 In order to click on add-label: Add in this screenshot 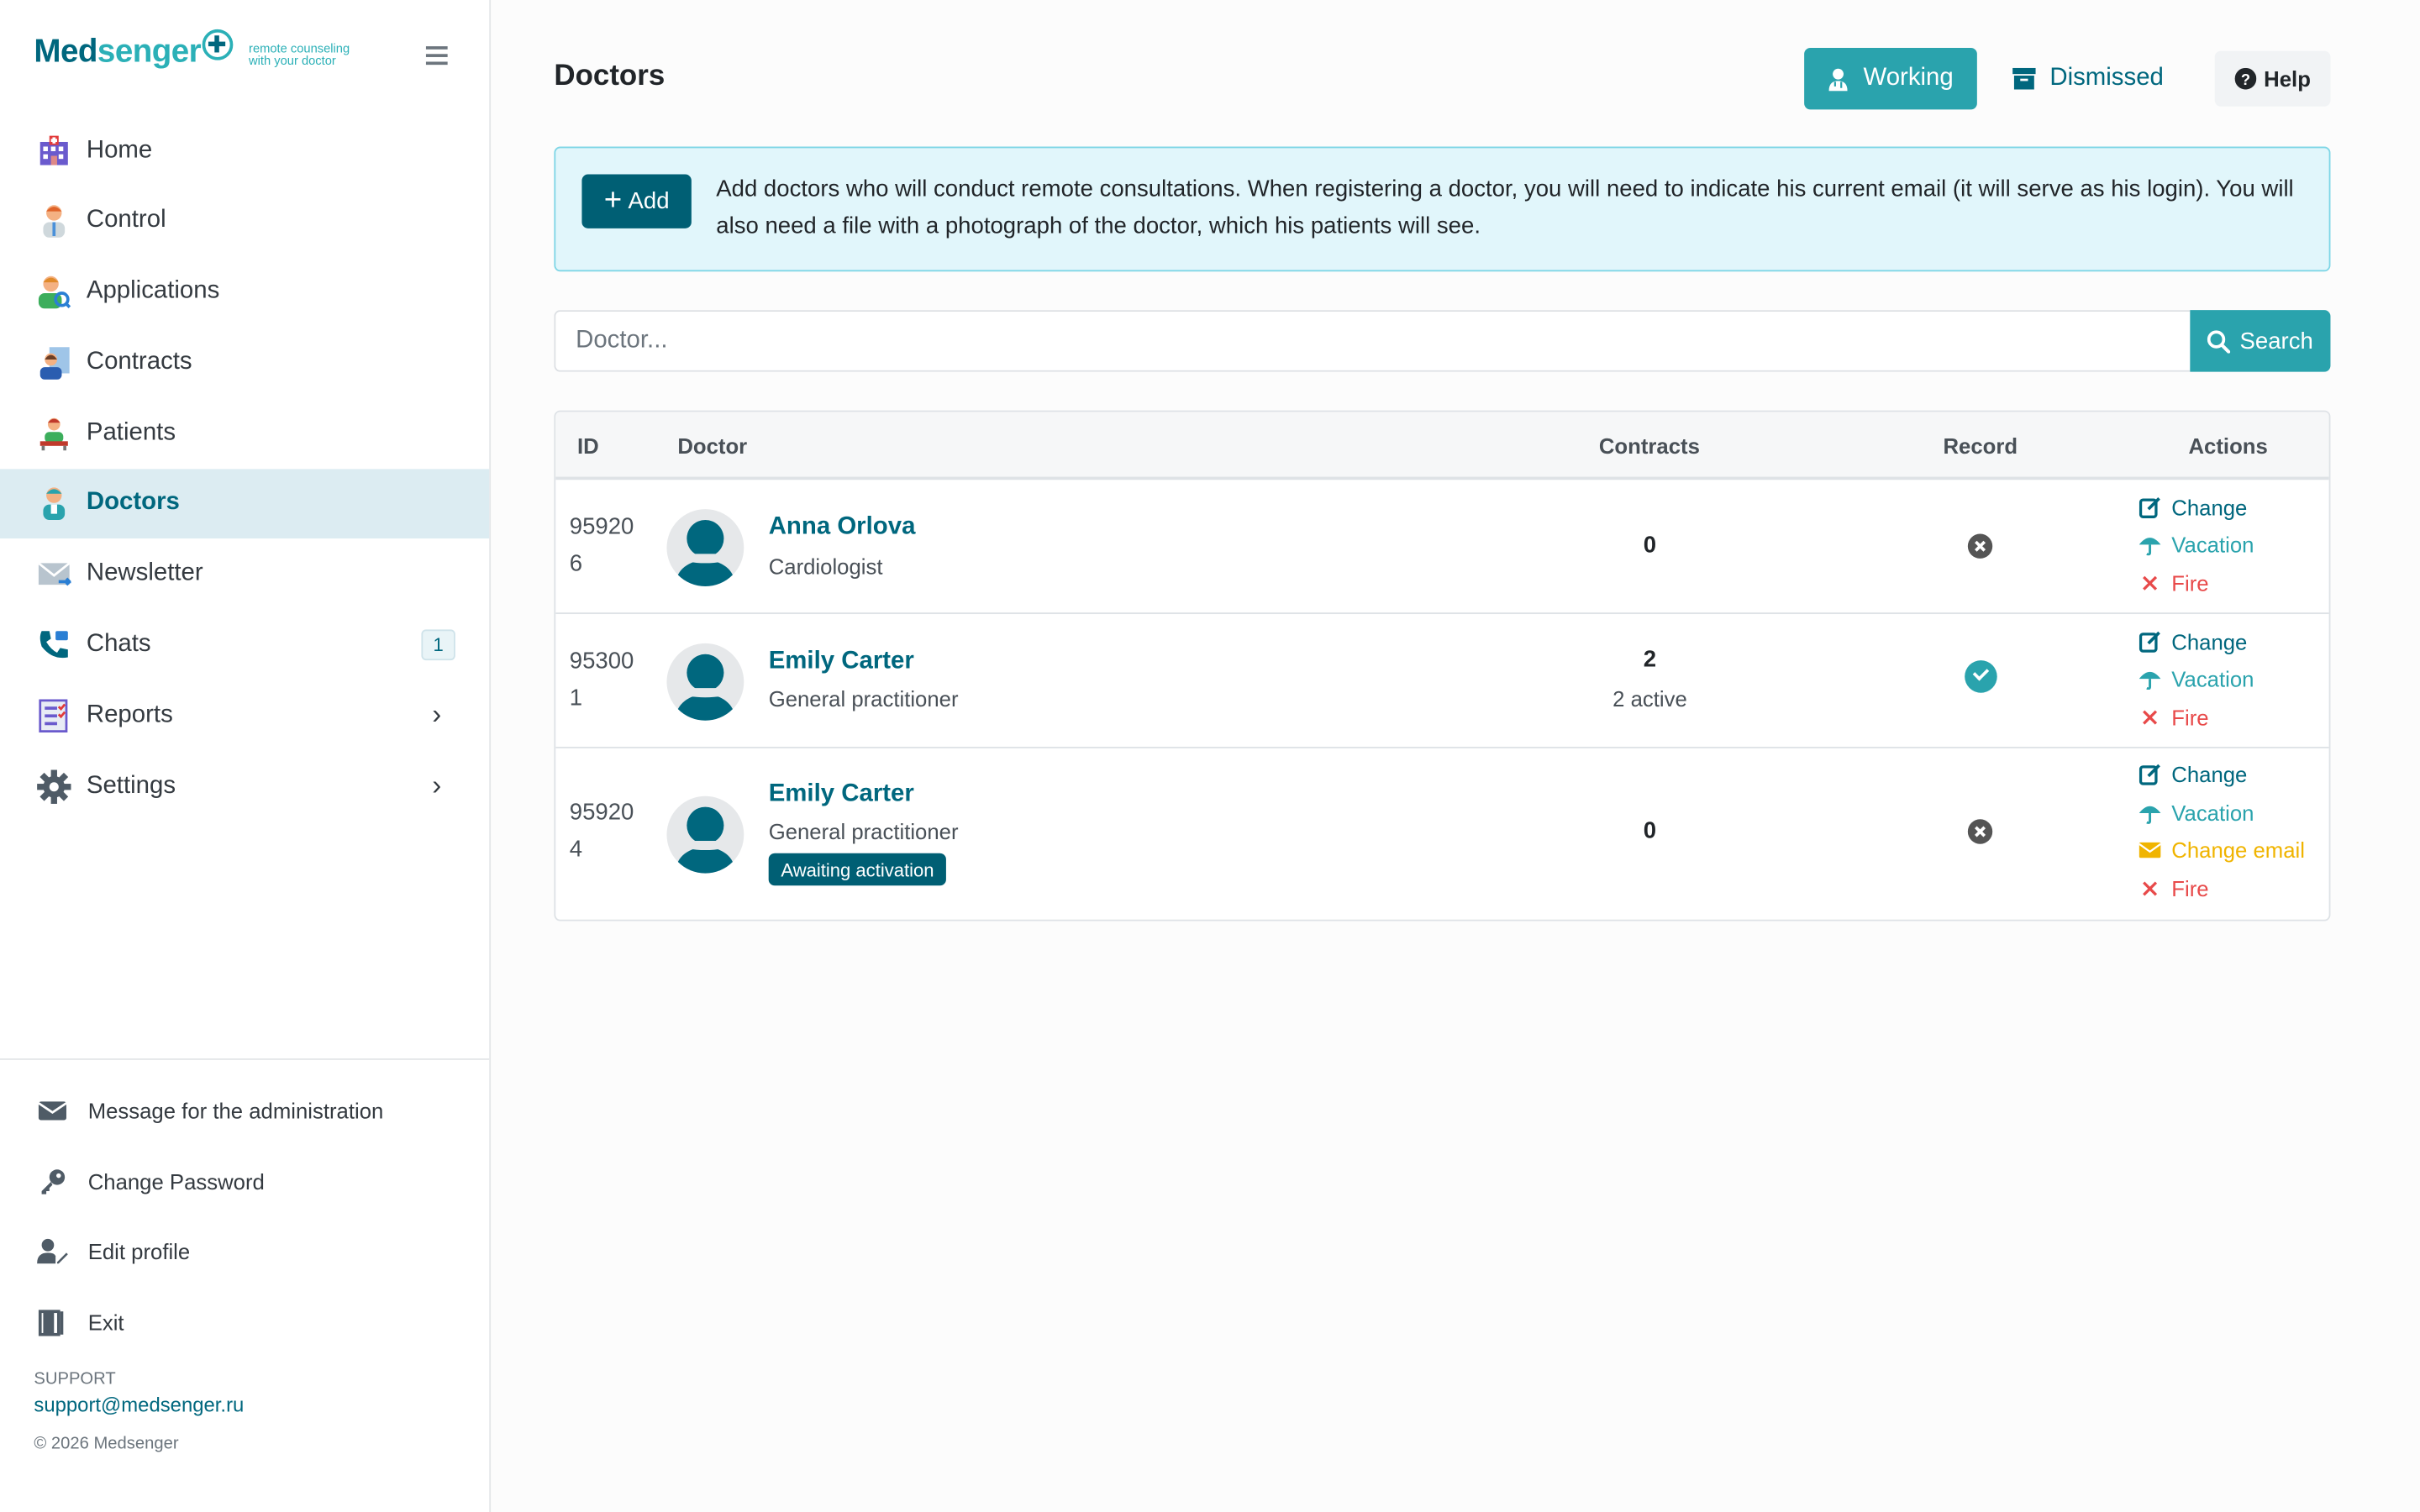, I will do `click(649, 201)`.